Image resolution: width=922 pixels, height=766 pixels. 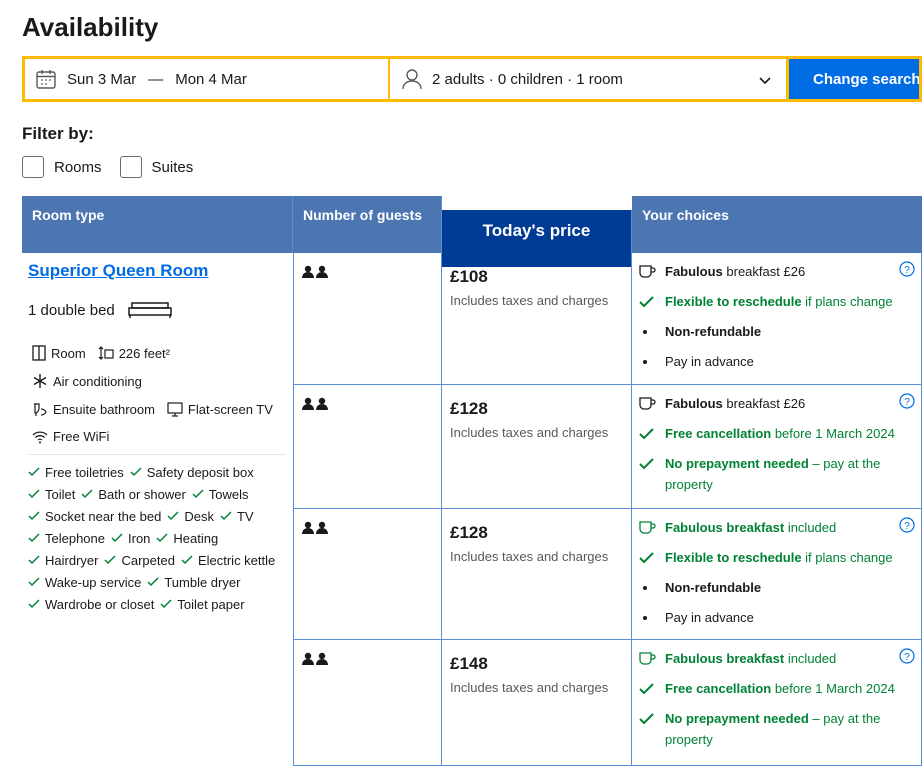 I want to click on choice-refund: Non-refundable, so click(x=779, y=587).